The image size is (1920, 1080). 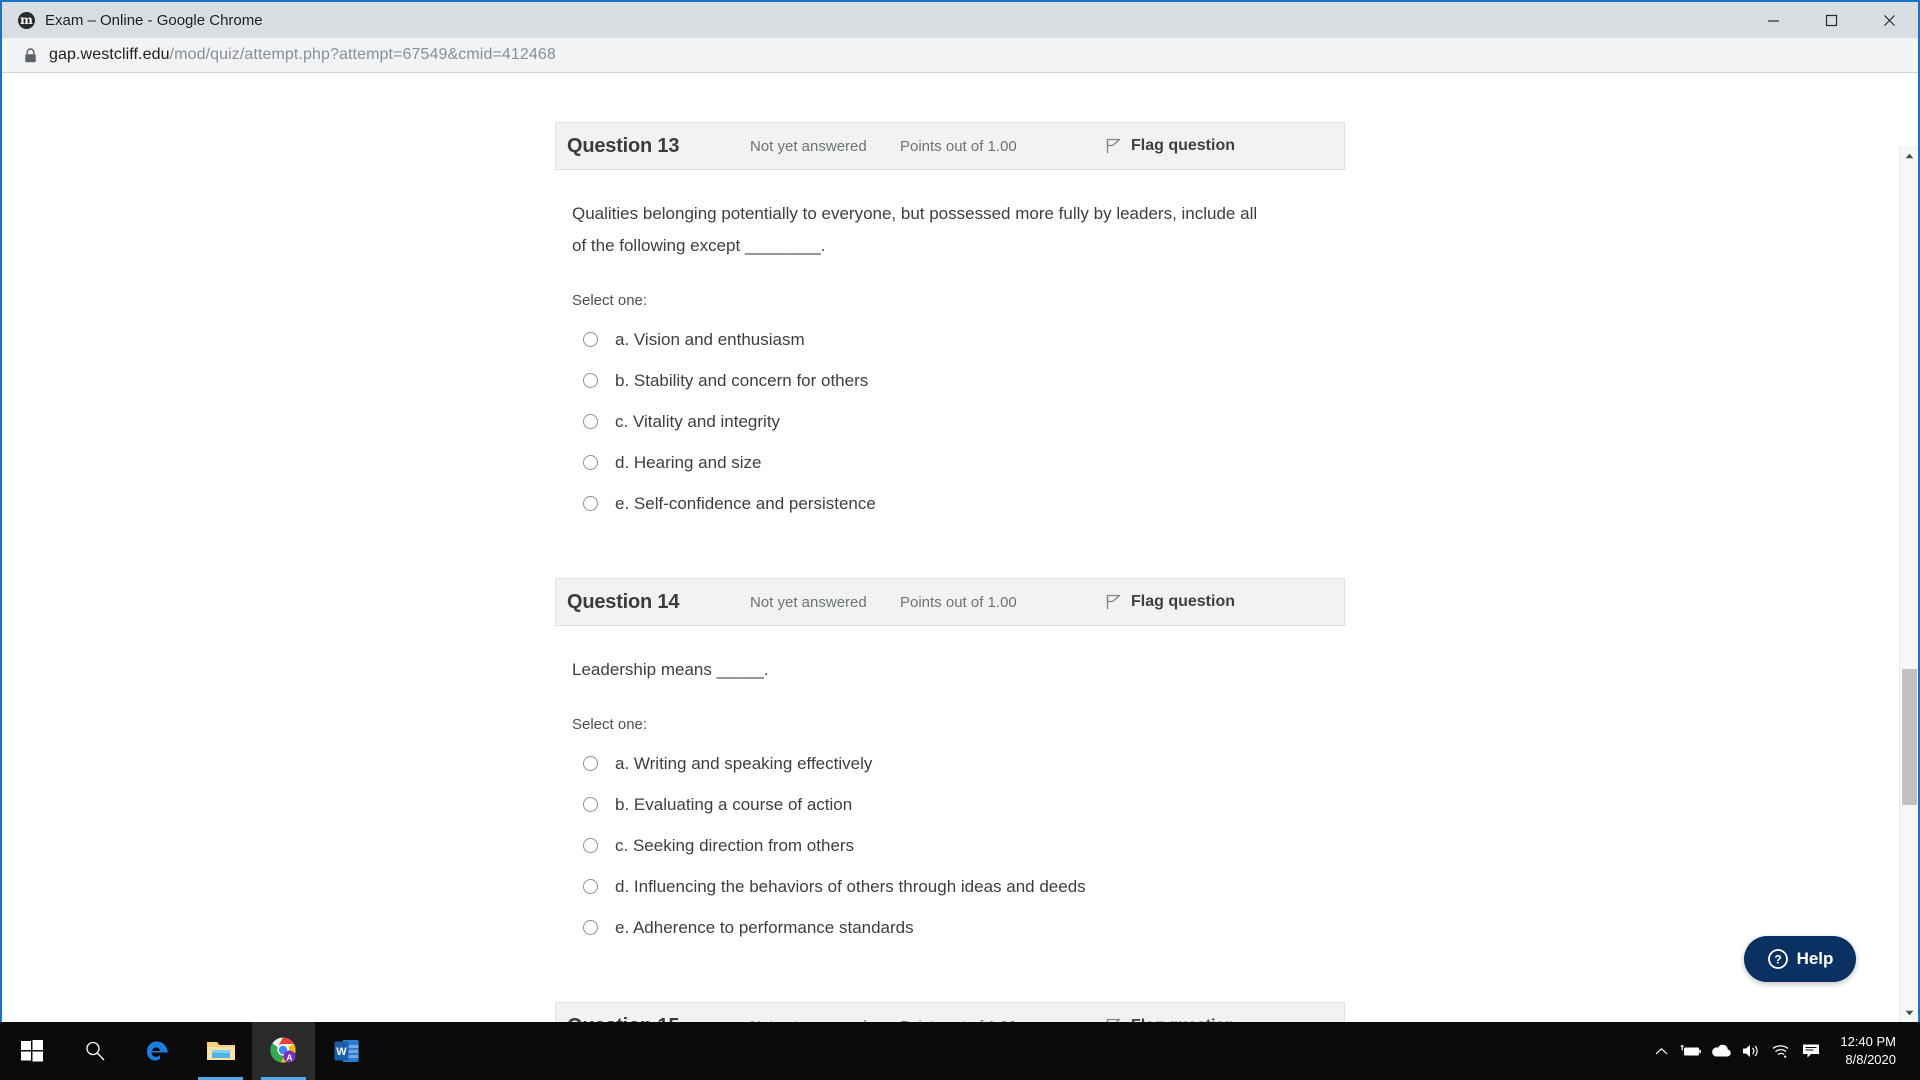 What do you see at coordinates (958, 146) in the screenshot?
I see `question-points-13: Points out of 1.00` at bounding box center [958, 146].